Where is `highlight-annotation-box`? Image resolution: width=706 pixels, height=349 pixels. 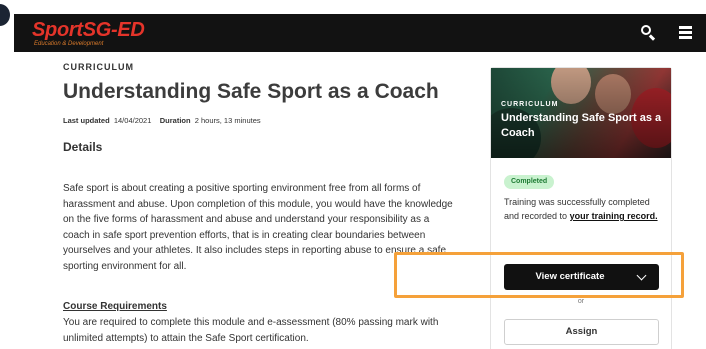 highlight-annotation-box is located at coordinates (539, 275).